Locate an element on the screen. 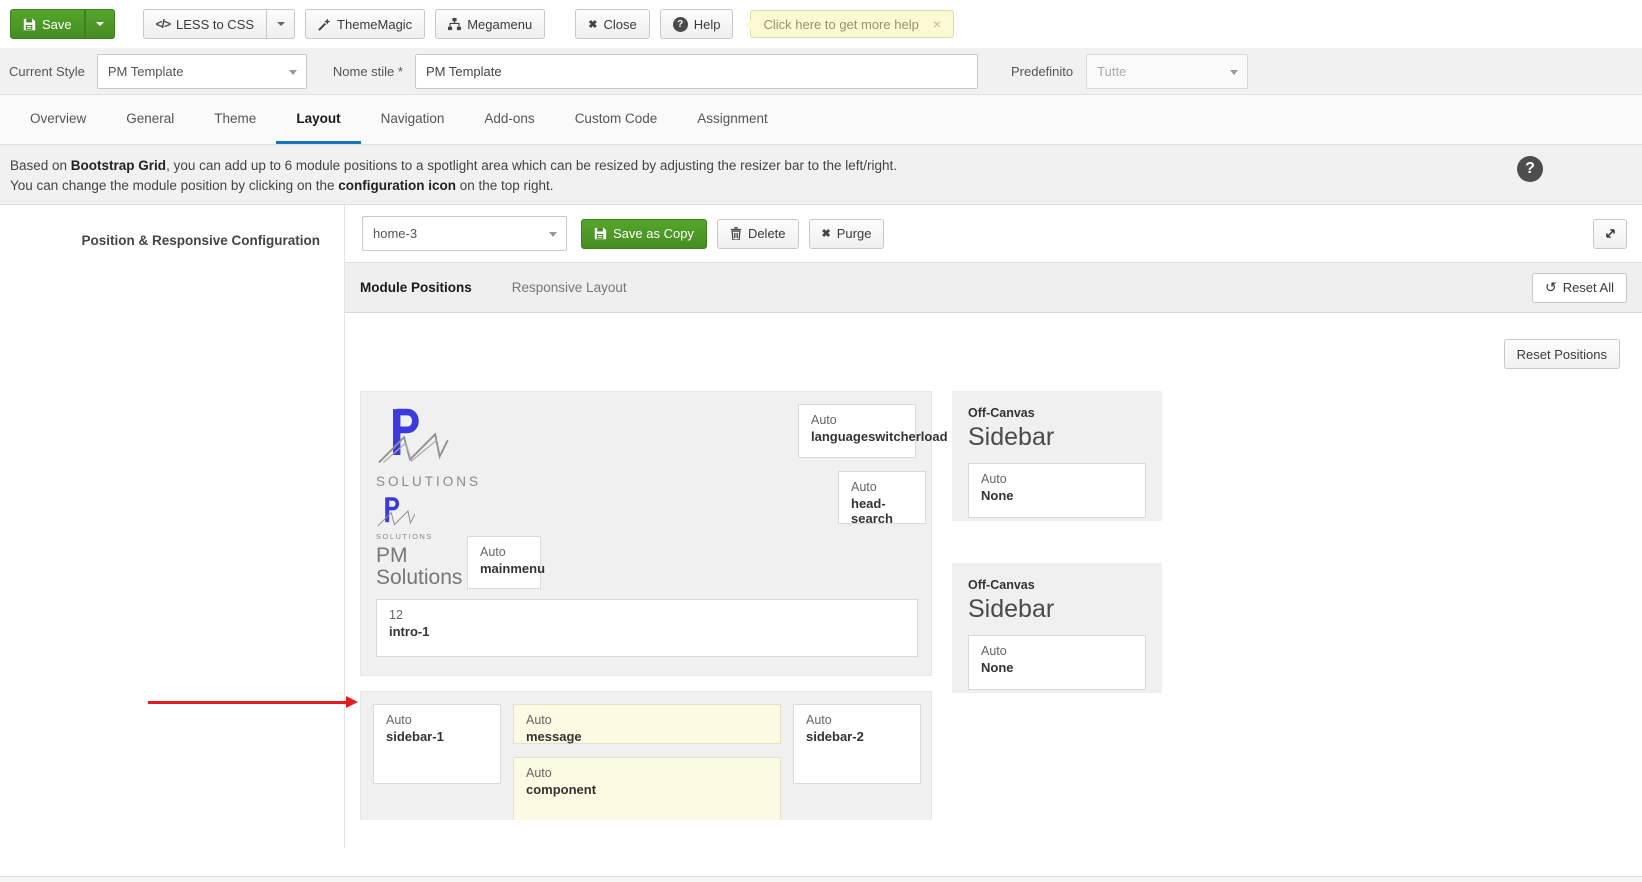 Image resolution: width=1642 pixels, height=882 pixels. thememagic-label: ThemeMagic is located at coordinates (375, 24).